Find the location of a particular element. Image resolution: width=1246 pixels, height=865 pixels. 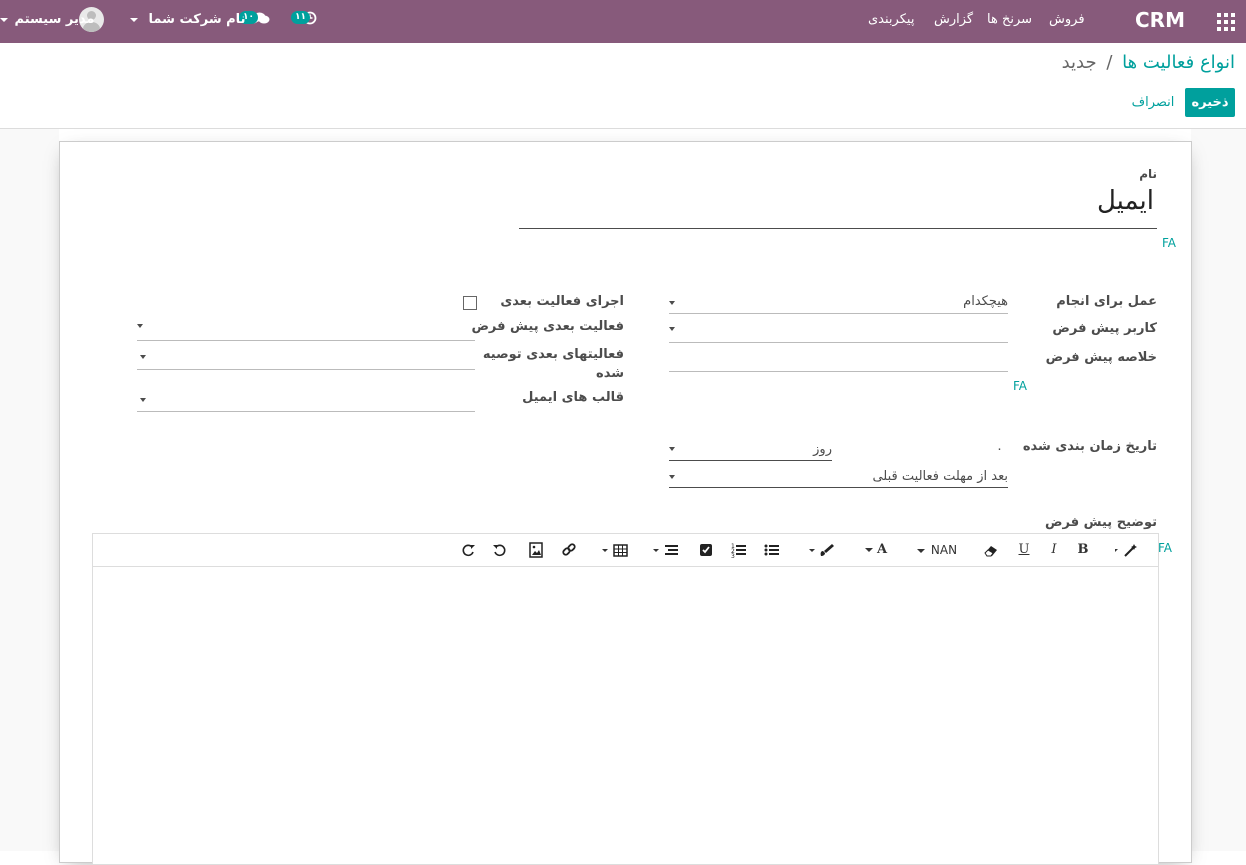

company-switcher: نام شرکت شما is located at coordinates (187, 21).